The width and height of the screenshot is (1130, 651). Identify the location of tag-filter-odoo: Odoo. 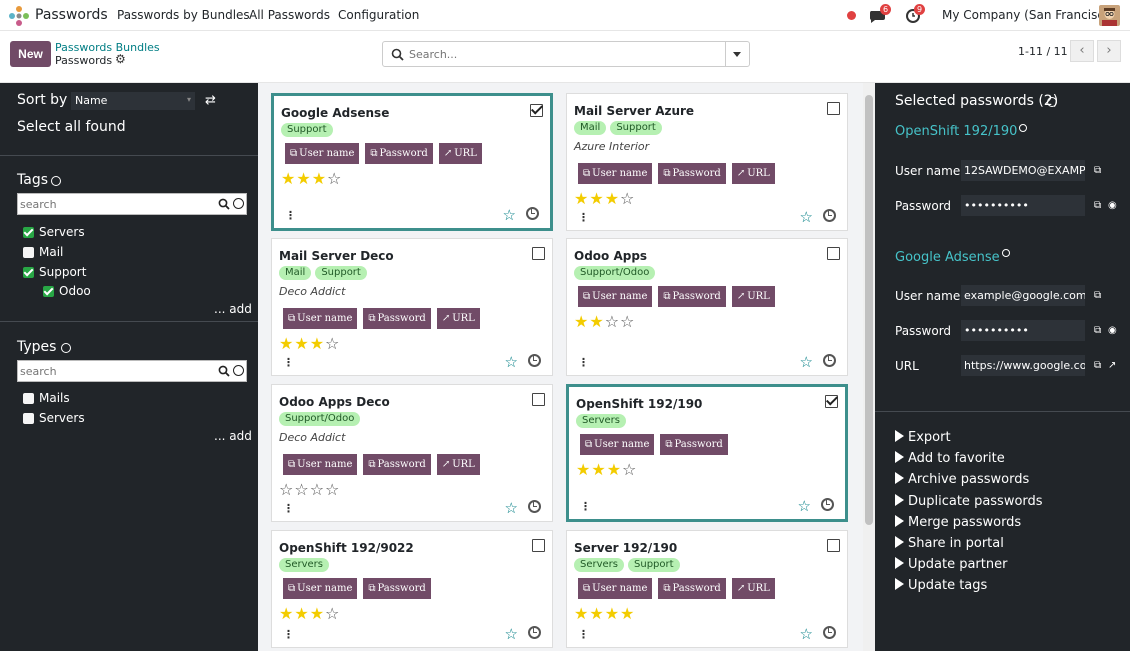
(67, 291).